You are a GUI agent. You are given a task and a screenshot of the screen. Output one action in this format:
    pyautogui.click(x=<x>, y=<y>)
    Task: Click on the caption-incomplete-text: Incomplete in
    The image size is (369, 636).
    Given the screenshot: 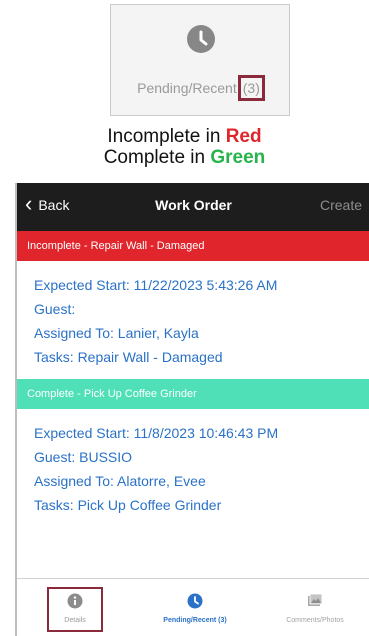 What is the action you would take?
    pyautogui.click(x=166, y=136)
    